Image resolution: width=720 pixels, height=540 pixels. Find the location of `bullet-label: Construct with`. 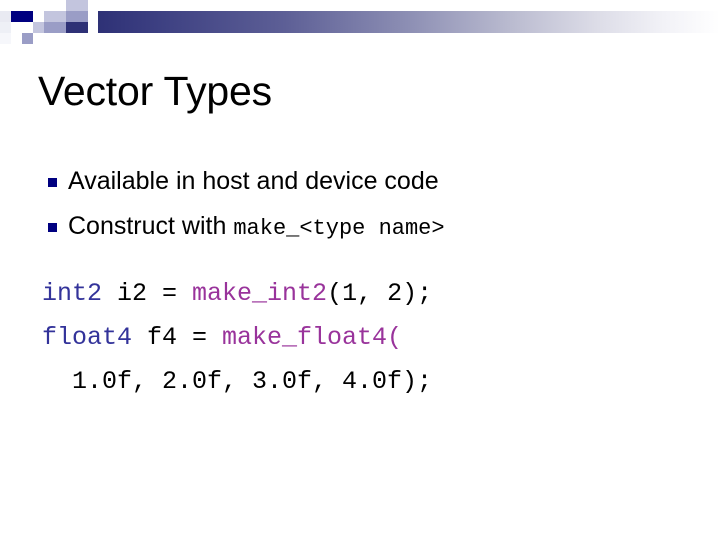

bullet-label: Construct with is located at coordinates (151, 226).